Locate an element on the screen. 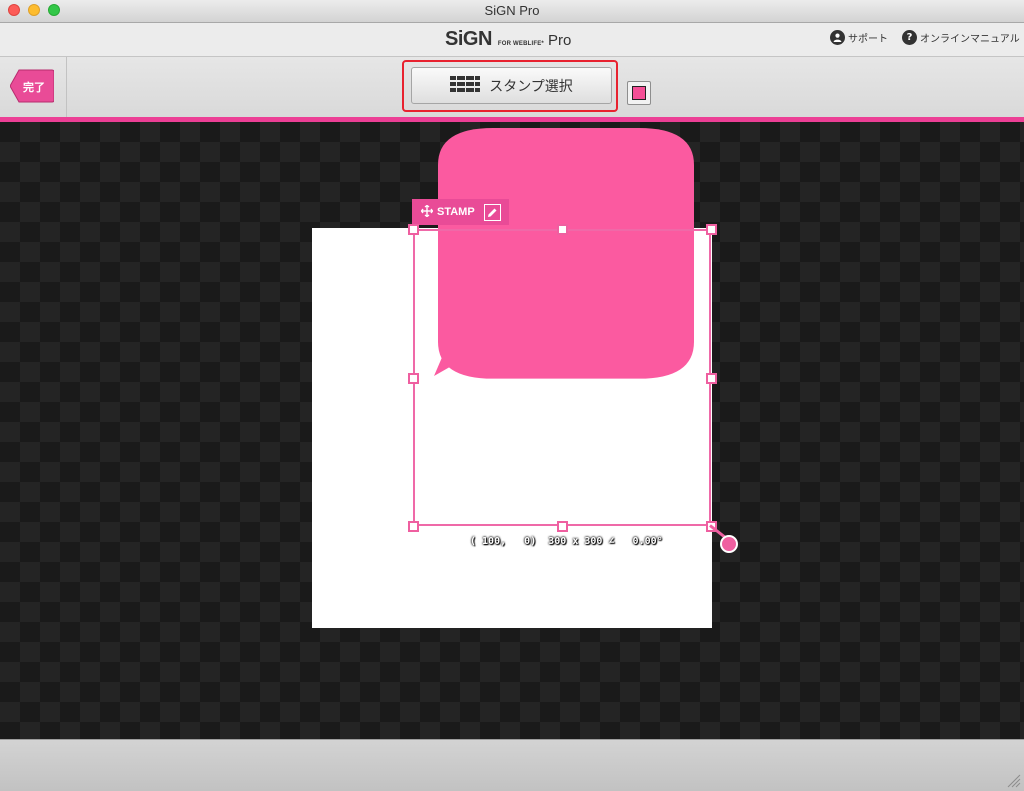 The image size is (1024, 791). resize-handle-top-left is located at coordinates (413, 229).